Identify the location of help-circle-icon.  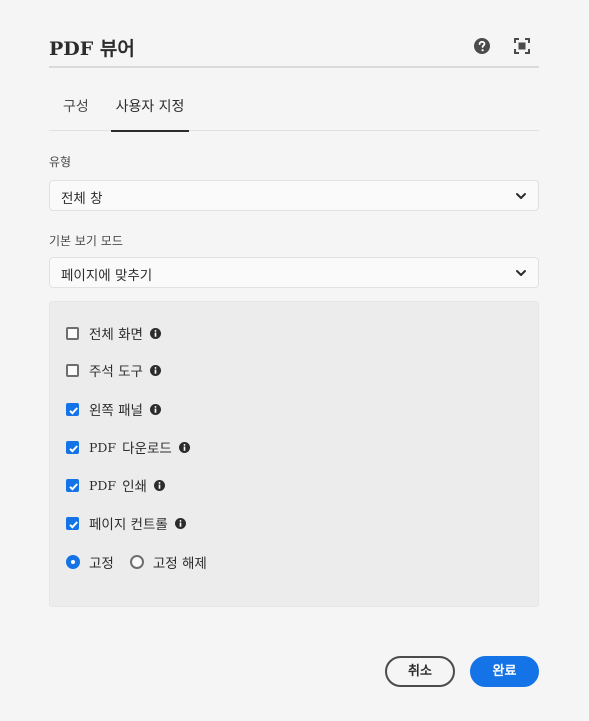
(482, 46).